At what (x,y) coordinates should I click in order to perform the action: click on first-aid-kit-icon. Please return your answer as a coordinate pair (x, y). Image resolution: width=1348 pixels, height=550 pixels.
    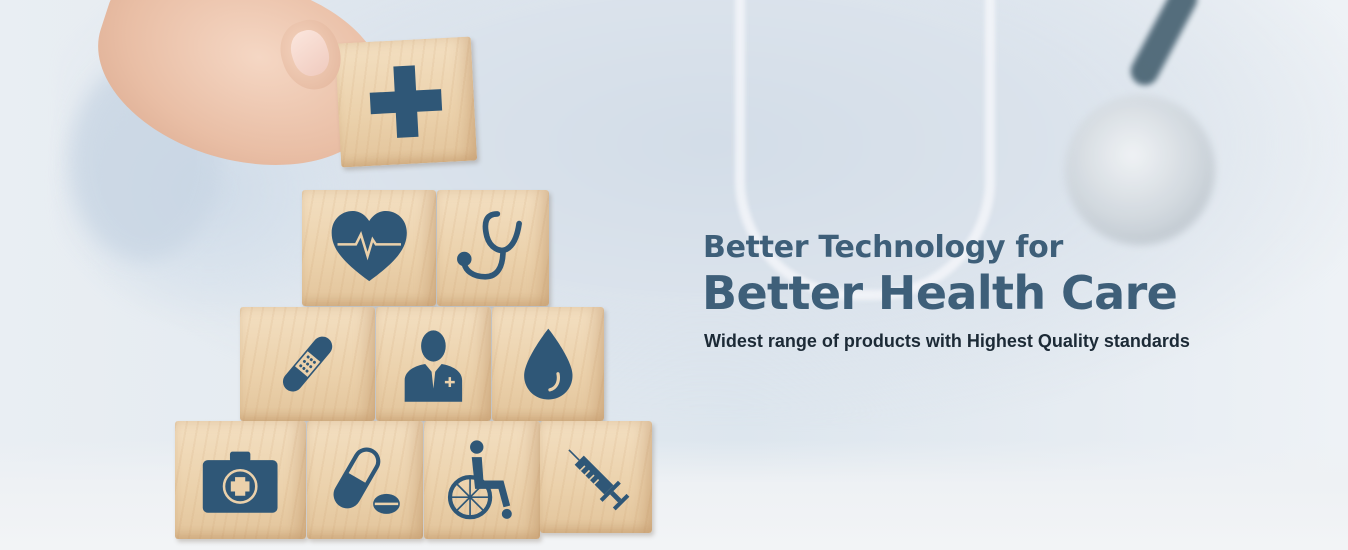
    Looking at the image, I should click on (240, 482).